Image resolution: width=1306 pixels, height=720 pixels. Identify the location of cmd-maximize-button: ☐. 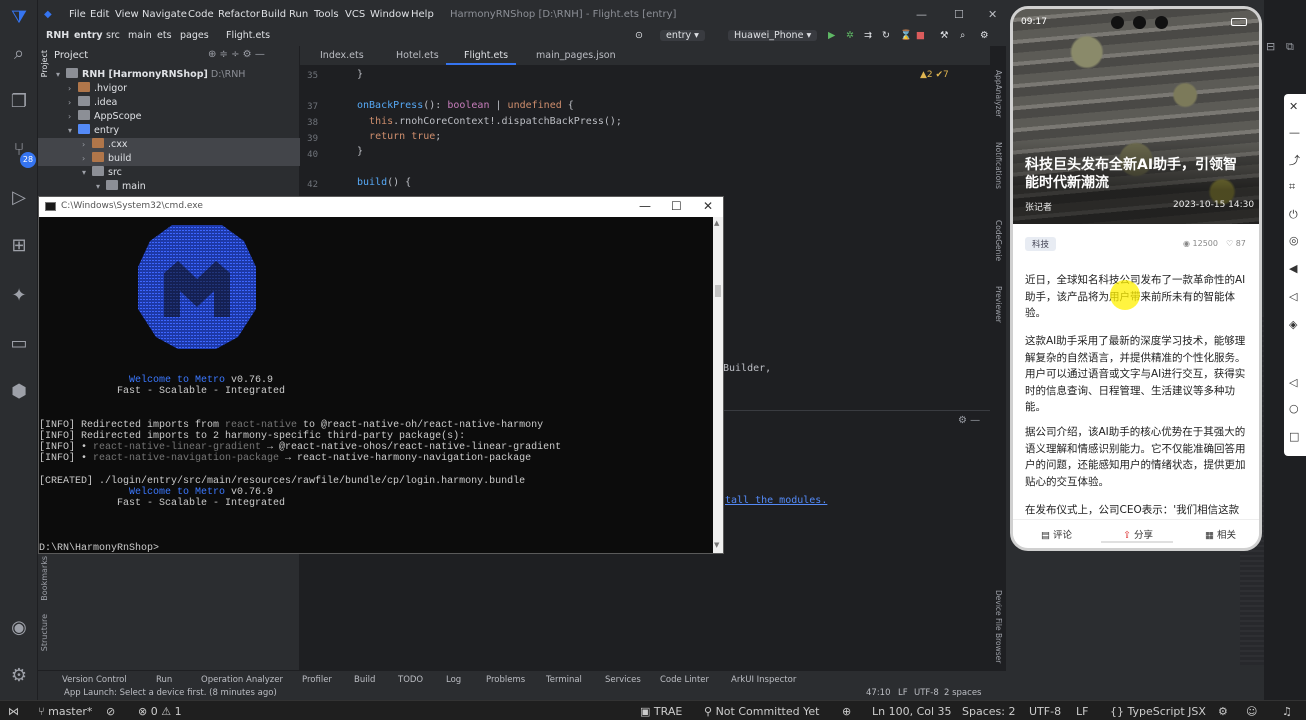
(676, 206).